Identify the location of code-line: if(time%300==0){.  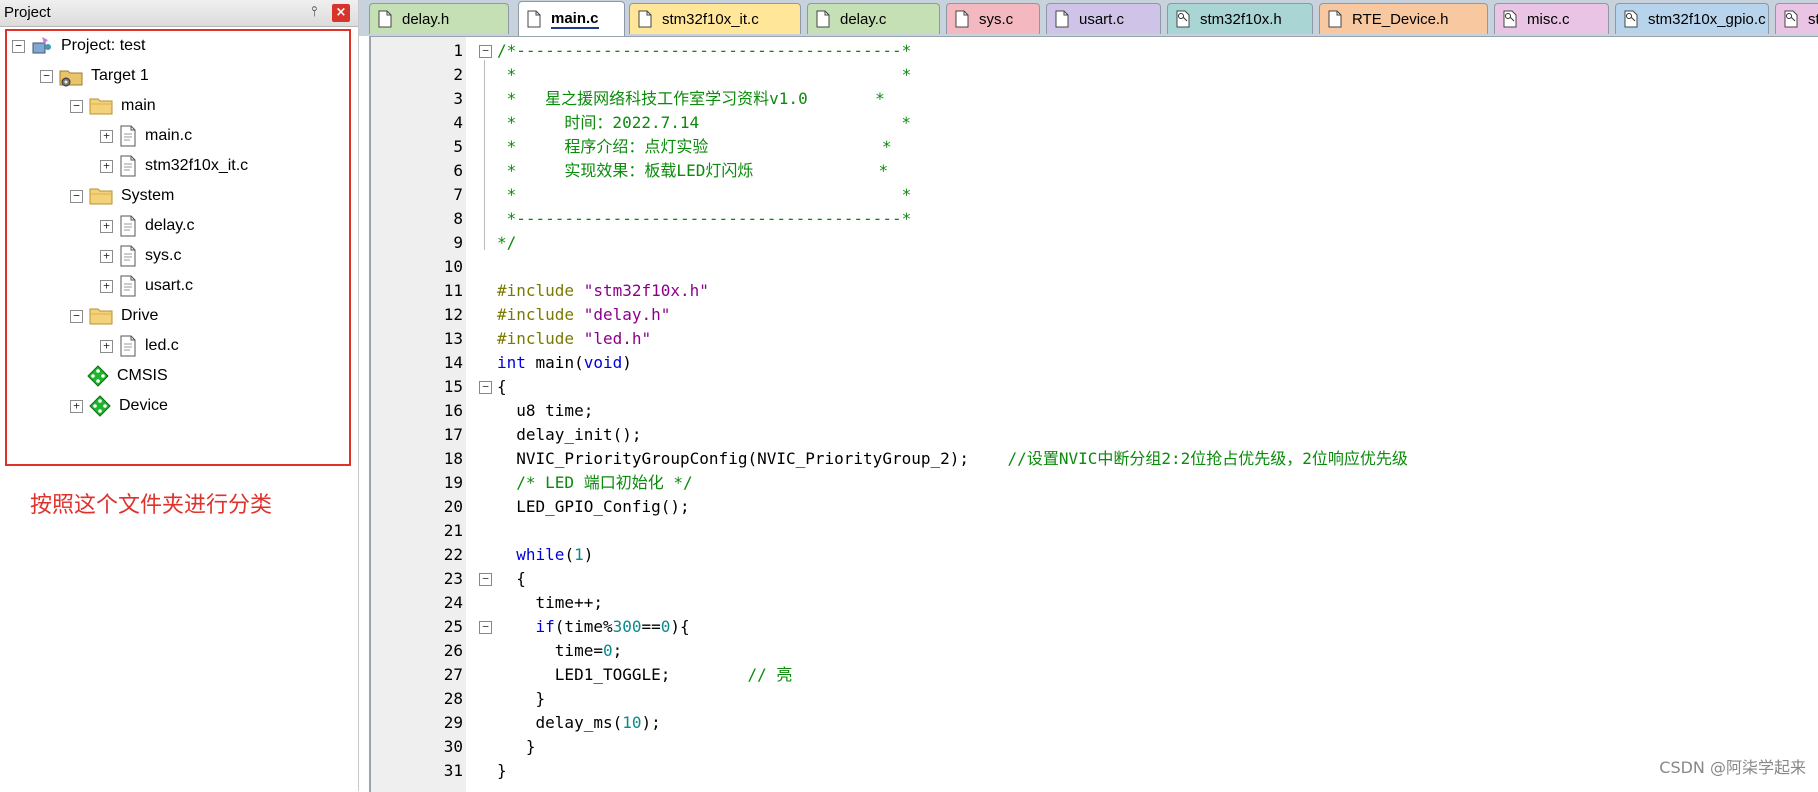
(593, 627).